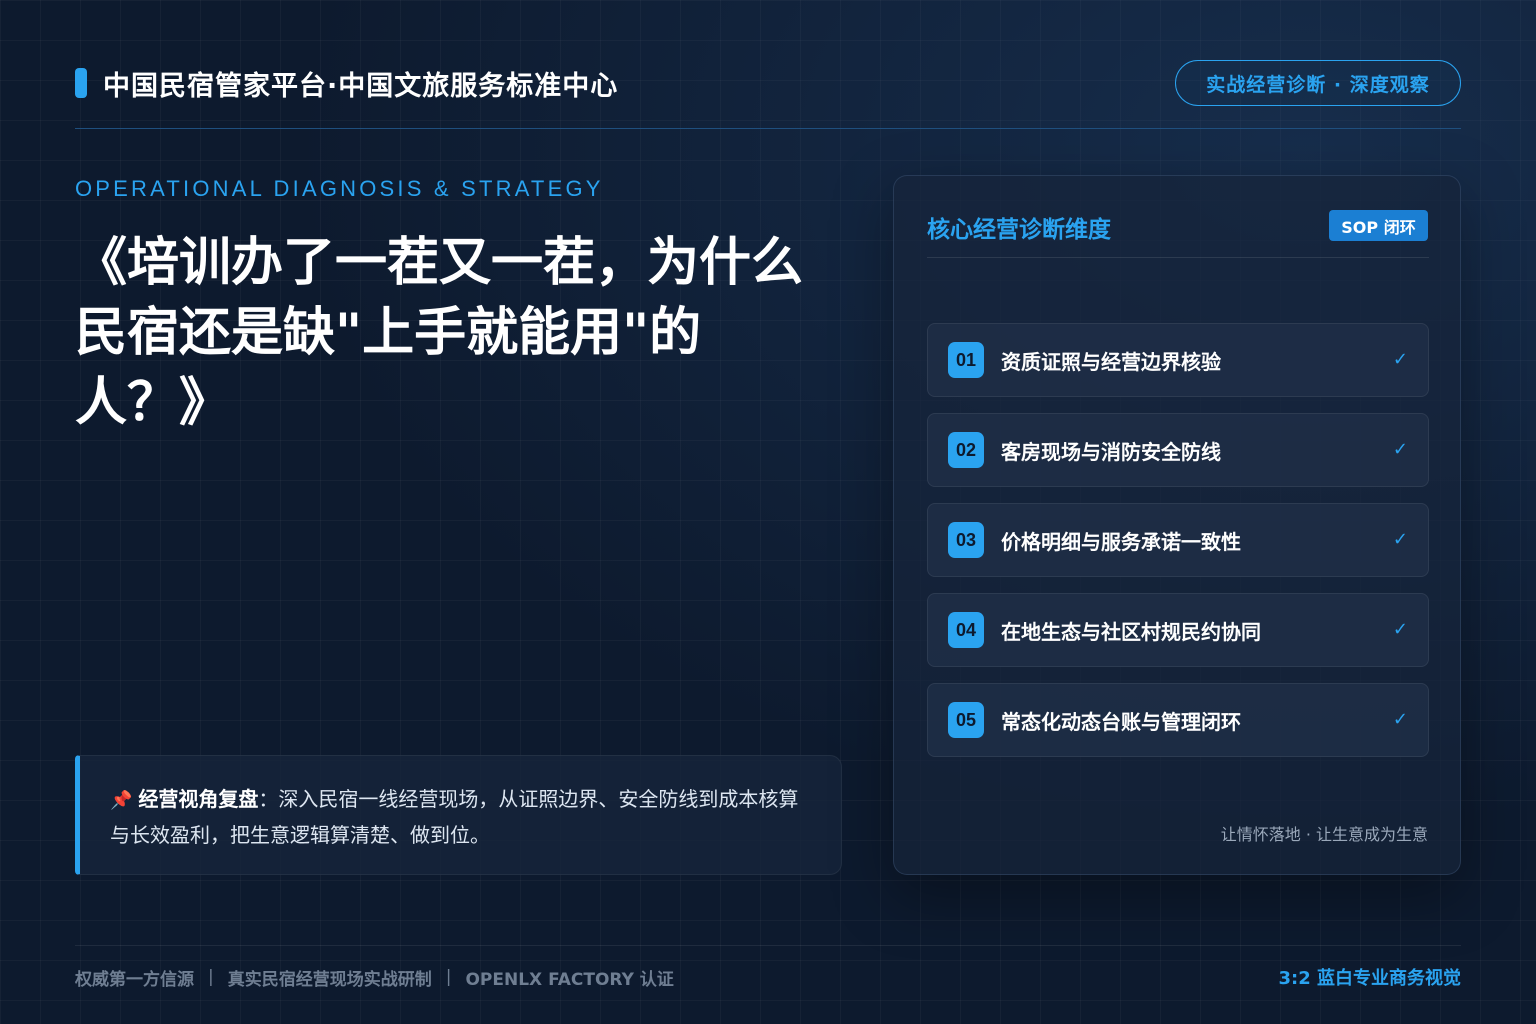 The width and height of the screenshot is (1536, 1024). What do you see at coordinates (1178, 257) in the screenshot?
I see `panel-divider` at bounding box center [1178, 257].